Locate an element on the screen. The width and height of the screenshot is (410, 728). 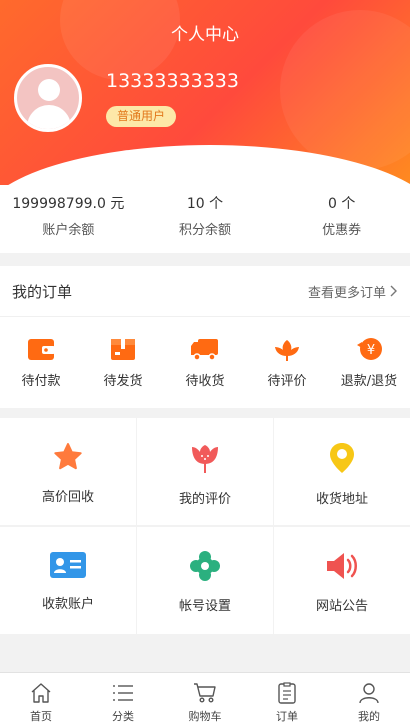
avatar is located at coordinates (48, 98).